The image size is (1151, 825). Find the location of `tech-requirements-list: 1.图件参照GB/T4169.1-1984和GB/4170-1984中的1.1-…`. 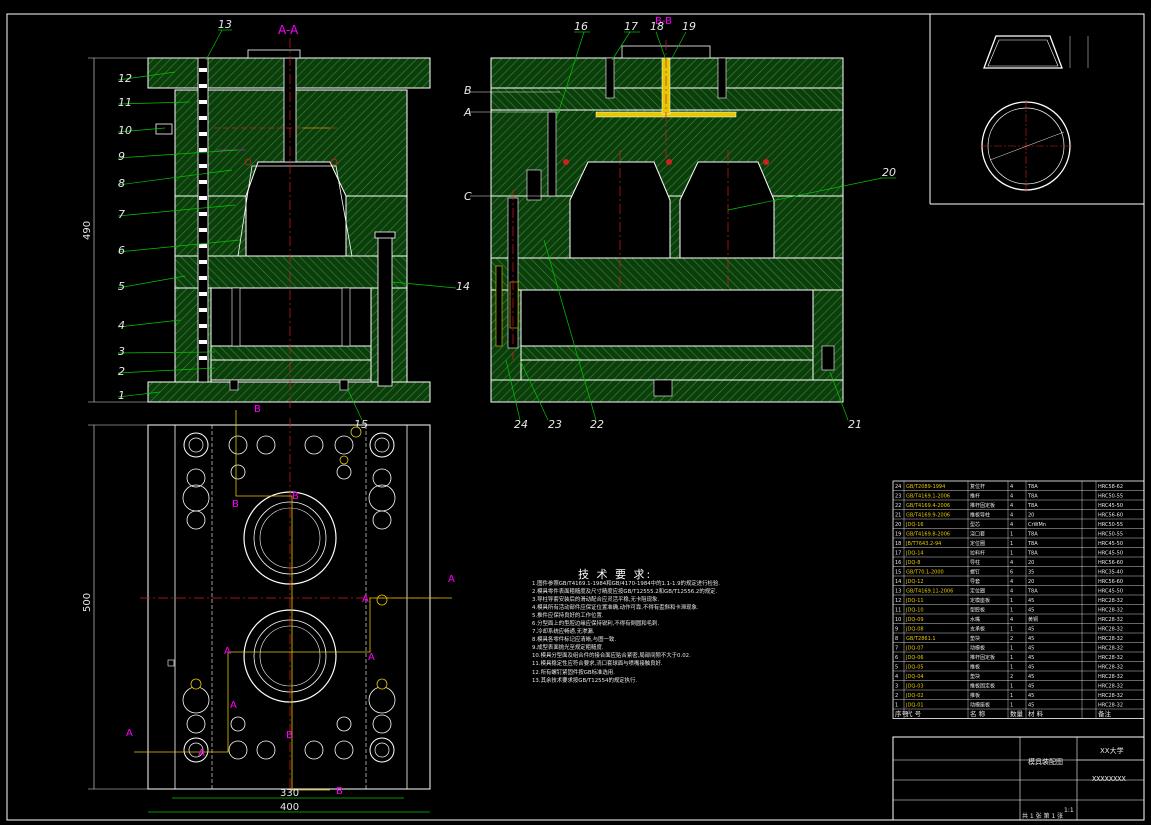

tech-requirements-list: 1.图件参照GB/T4169.1-1984和GB/4170-1984中的1.1-… is located at coordinates (717, 632).